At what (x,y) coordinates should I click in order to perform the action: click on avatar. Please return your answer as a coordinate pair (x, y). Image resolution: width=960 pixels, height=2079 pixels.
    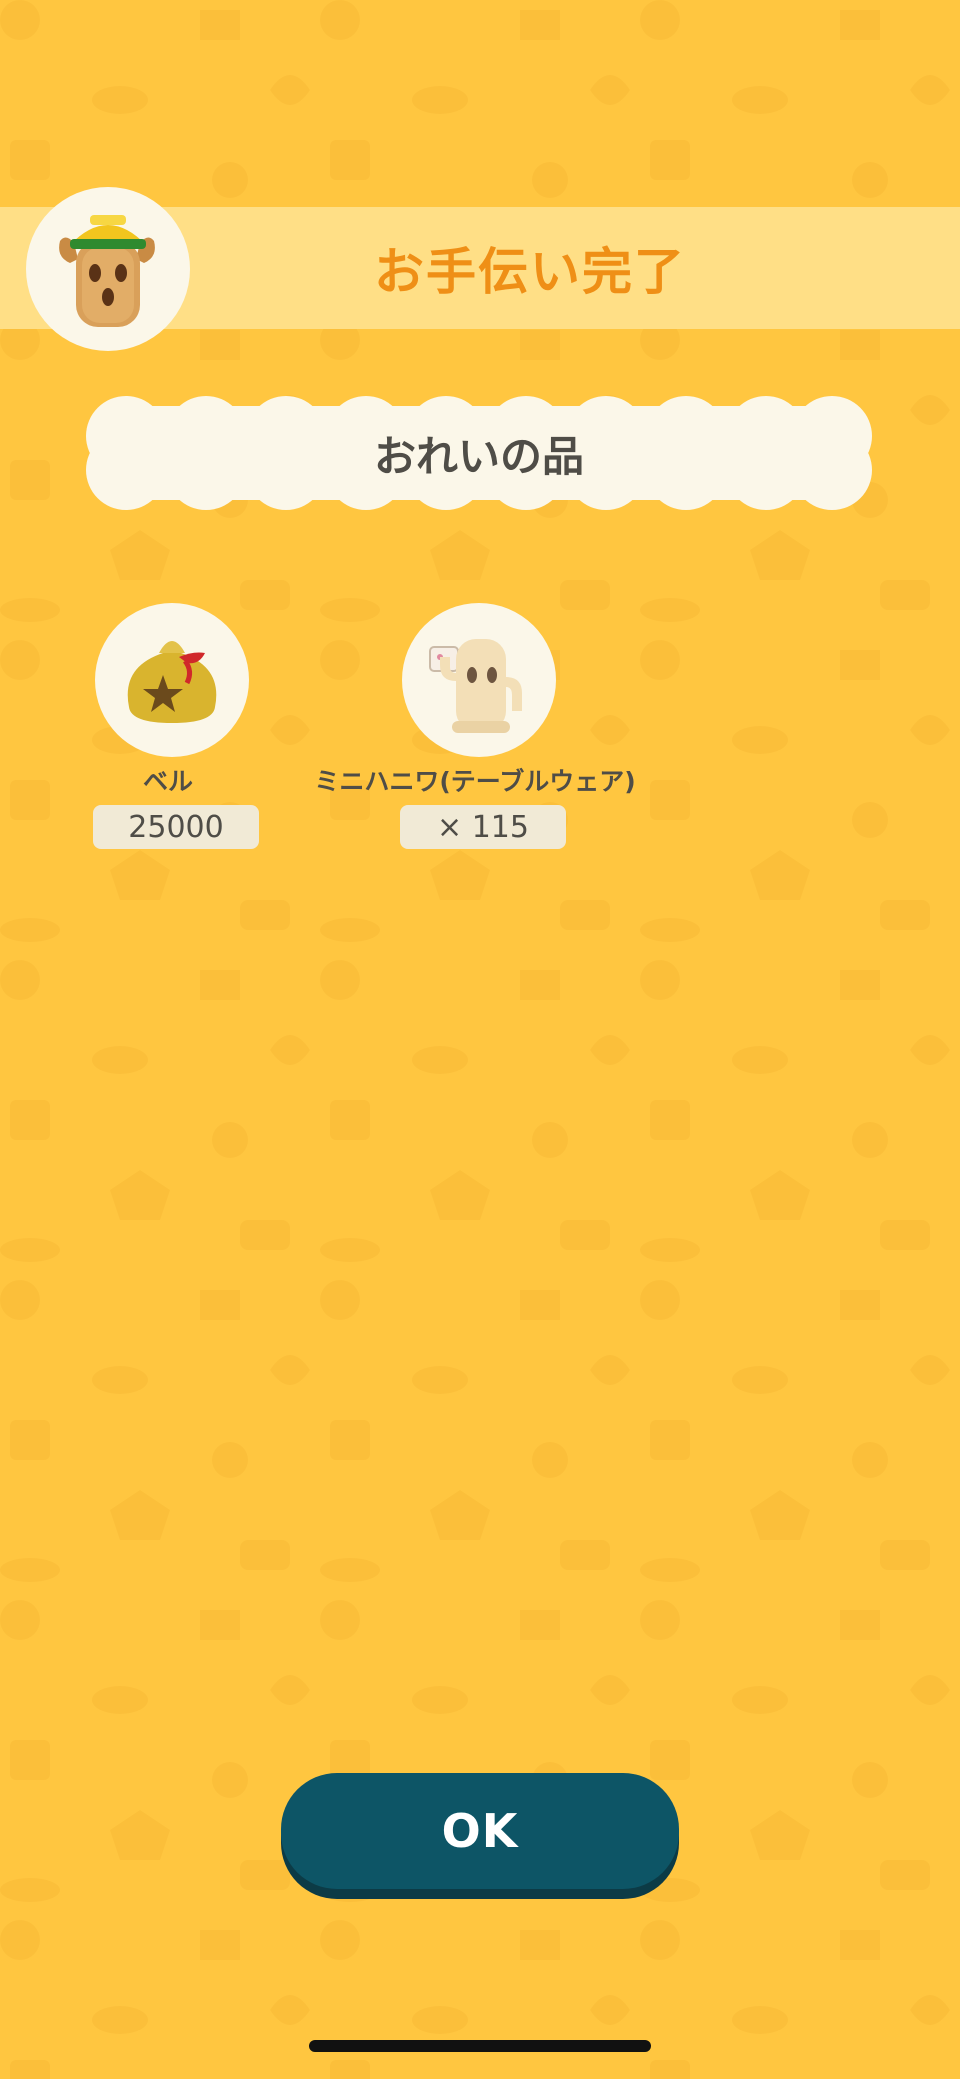
    Looking at the image, I should click on (108, 269).